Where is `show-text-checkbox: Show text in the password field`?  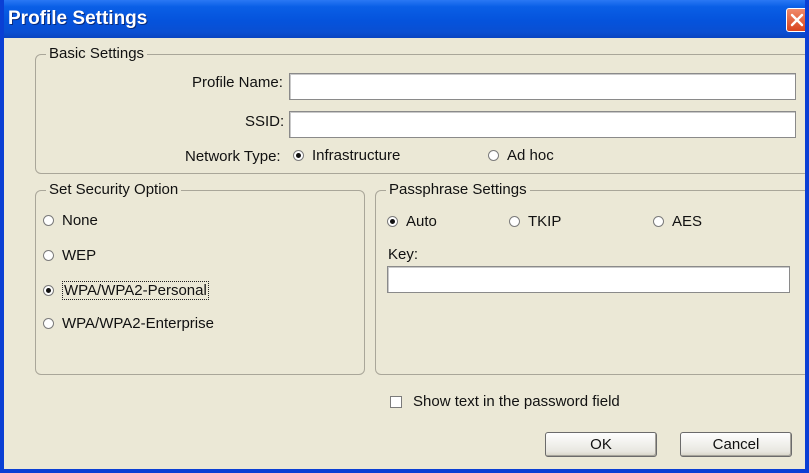 show-text-checkbox: Show text in the password field is located at coordinates (505, 401).